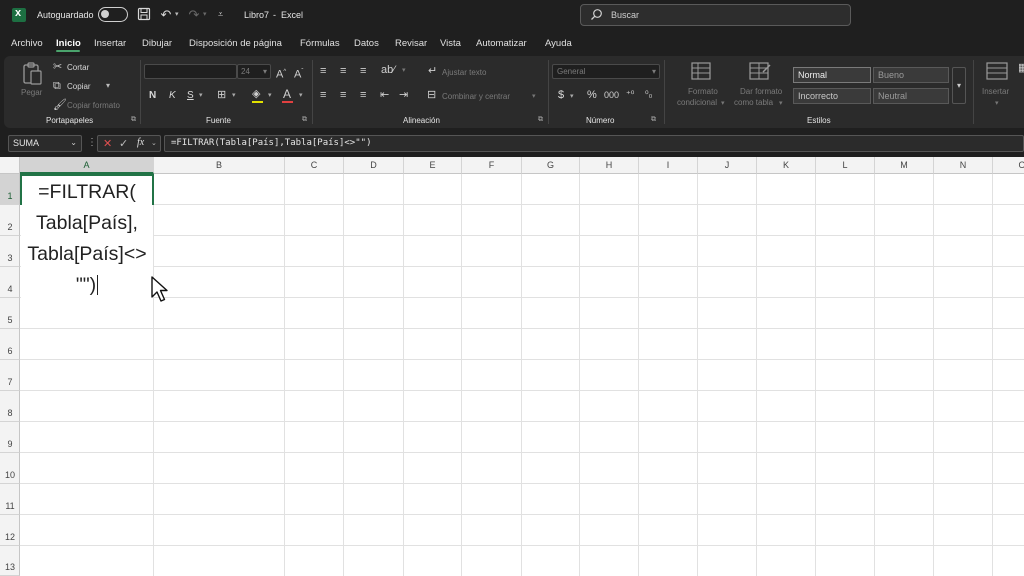 The height and width of the screenshot is (576, 1024). What do you see at coordinates (551, 165) in the screenshot?
I see `column-header-g: G` at bounding box center [551, 165].